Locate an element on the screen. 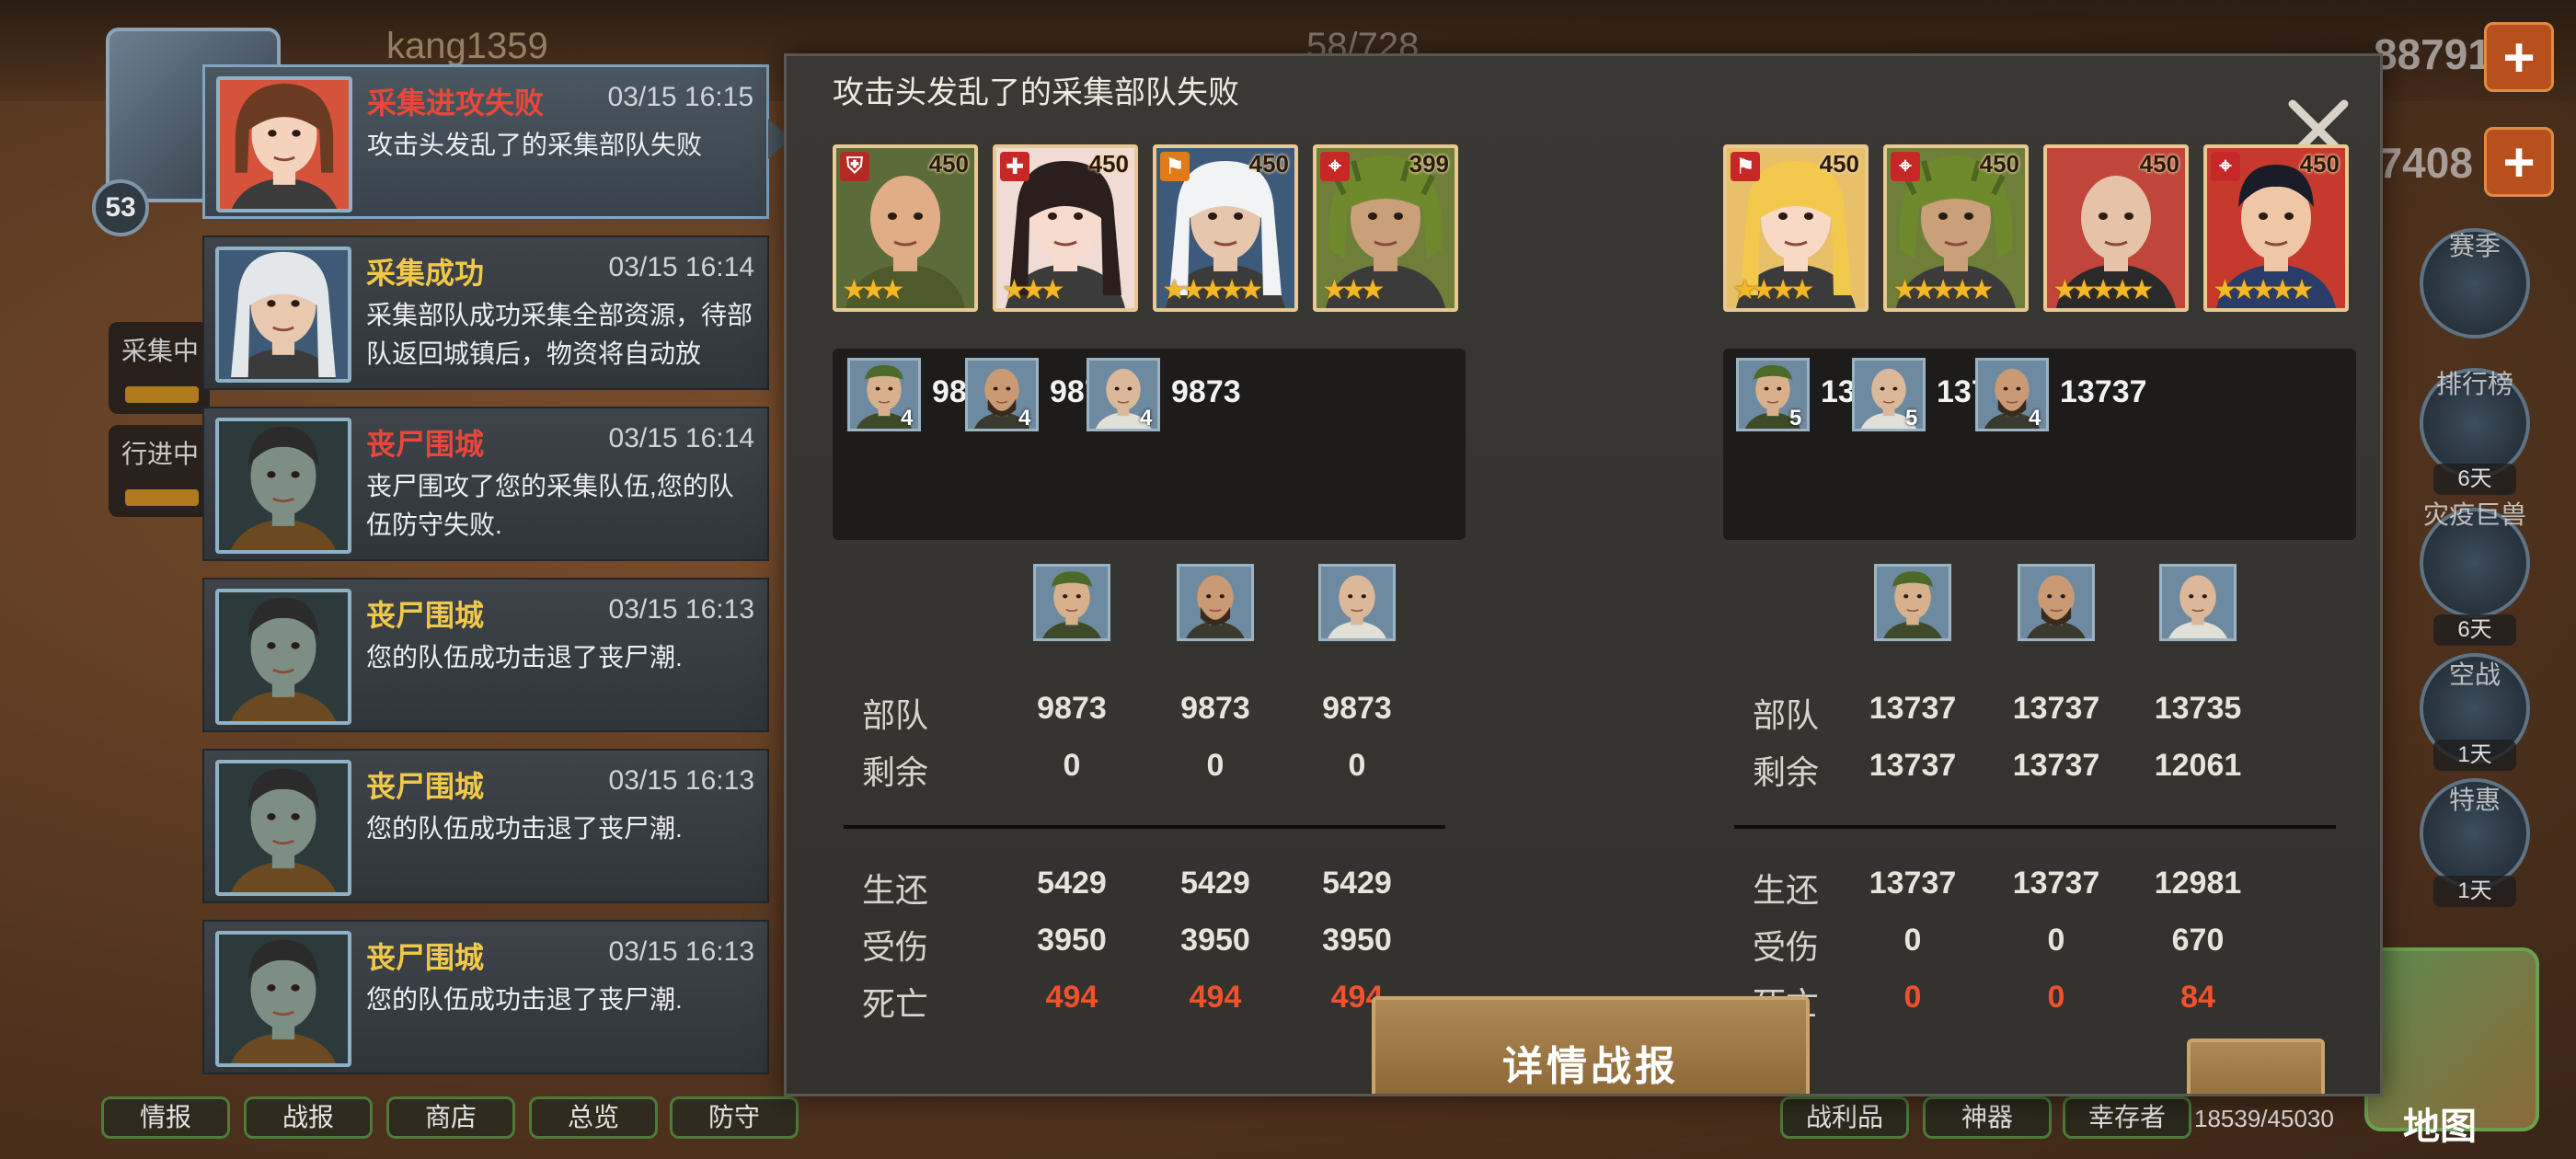 The image size is (2576, 1159). stat-label-troops: 部队 is located at coordinates (895, 715).